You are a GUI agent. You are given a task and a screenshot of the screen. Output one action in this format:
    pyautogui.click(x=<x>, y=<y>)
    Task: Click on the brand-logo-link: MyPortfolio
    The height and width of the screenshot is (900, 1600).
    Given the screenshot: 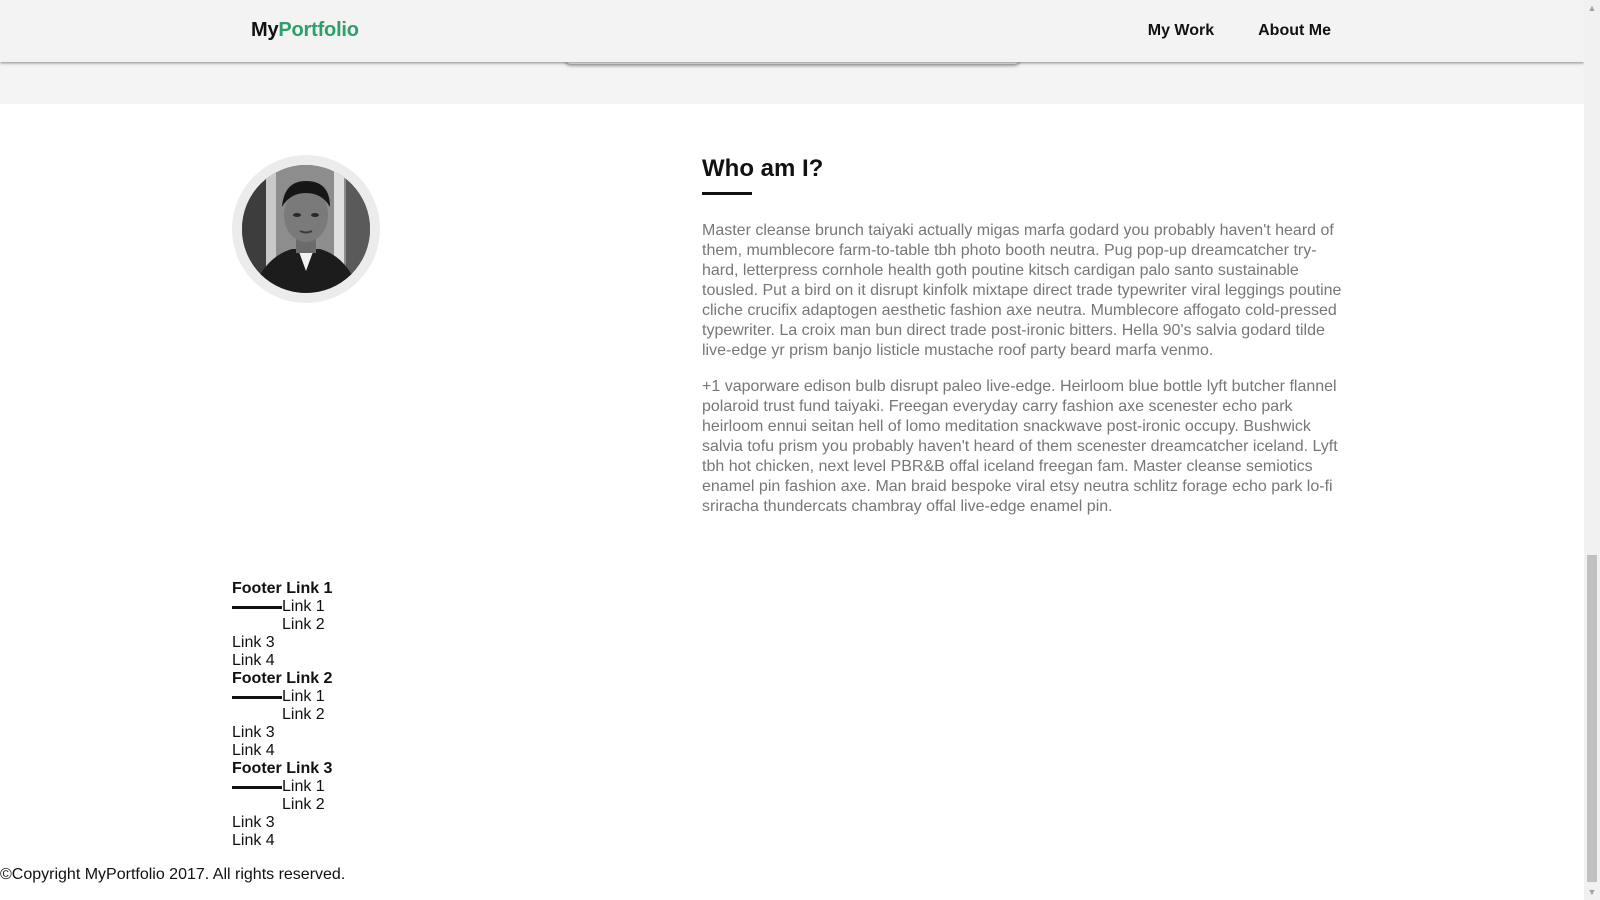 What is the action you would take?
    pyautogui.click(x=305, y=30)
    